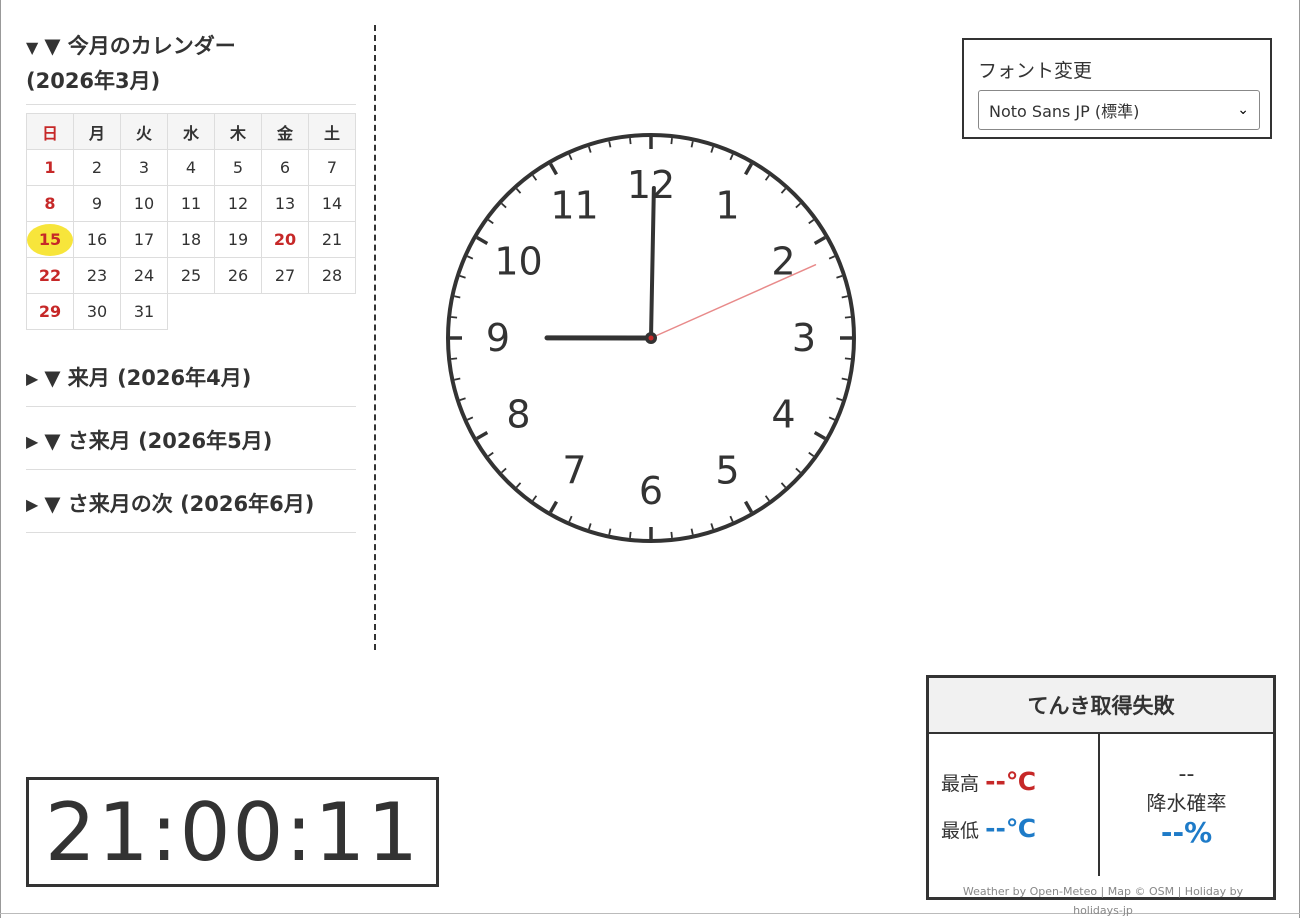  What do you see at coordinates (147, 378) in the screenshot?
I see `next-month-heading: ▼ 来月 (2026年4月)` at bounding box center [147, 378].